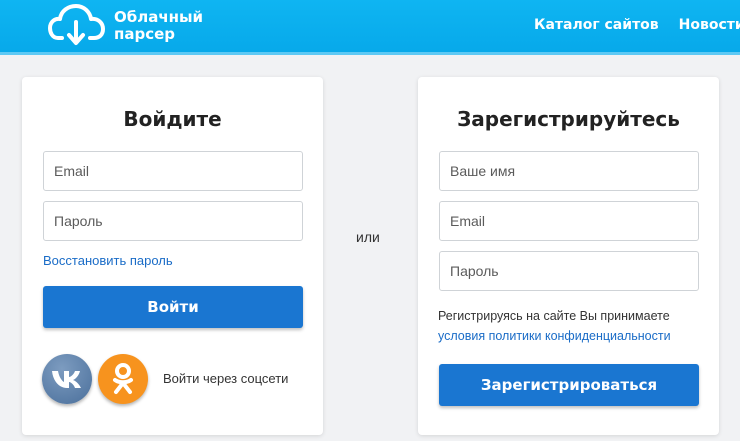 The width and height of the screenshot is (740, 441). What do you see at coordinates (368, 237) in the screenshot?
I see `or-separator: или` at bounding box center [368, 237].